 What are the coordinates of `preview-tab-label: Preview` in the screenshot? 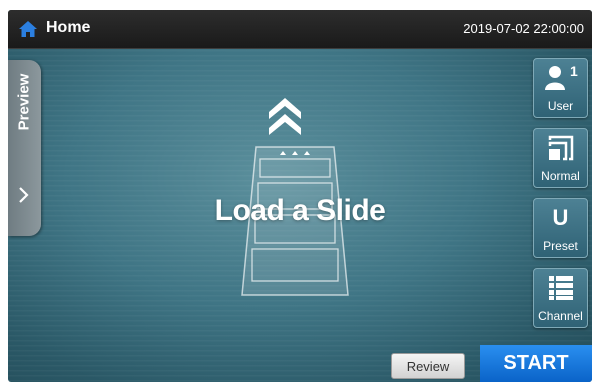 It's located at (24, 102).